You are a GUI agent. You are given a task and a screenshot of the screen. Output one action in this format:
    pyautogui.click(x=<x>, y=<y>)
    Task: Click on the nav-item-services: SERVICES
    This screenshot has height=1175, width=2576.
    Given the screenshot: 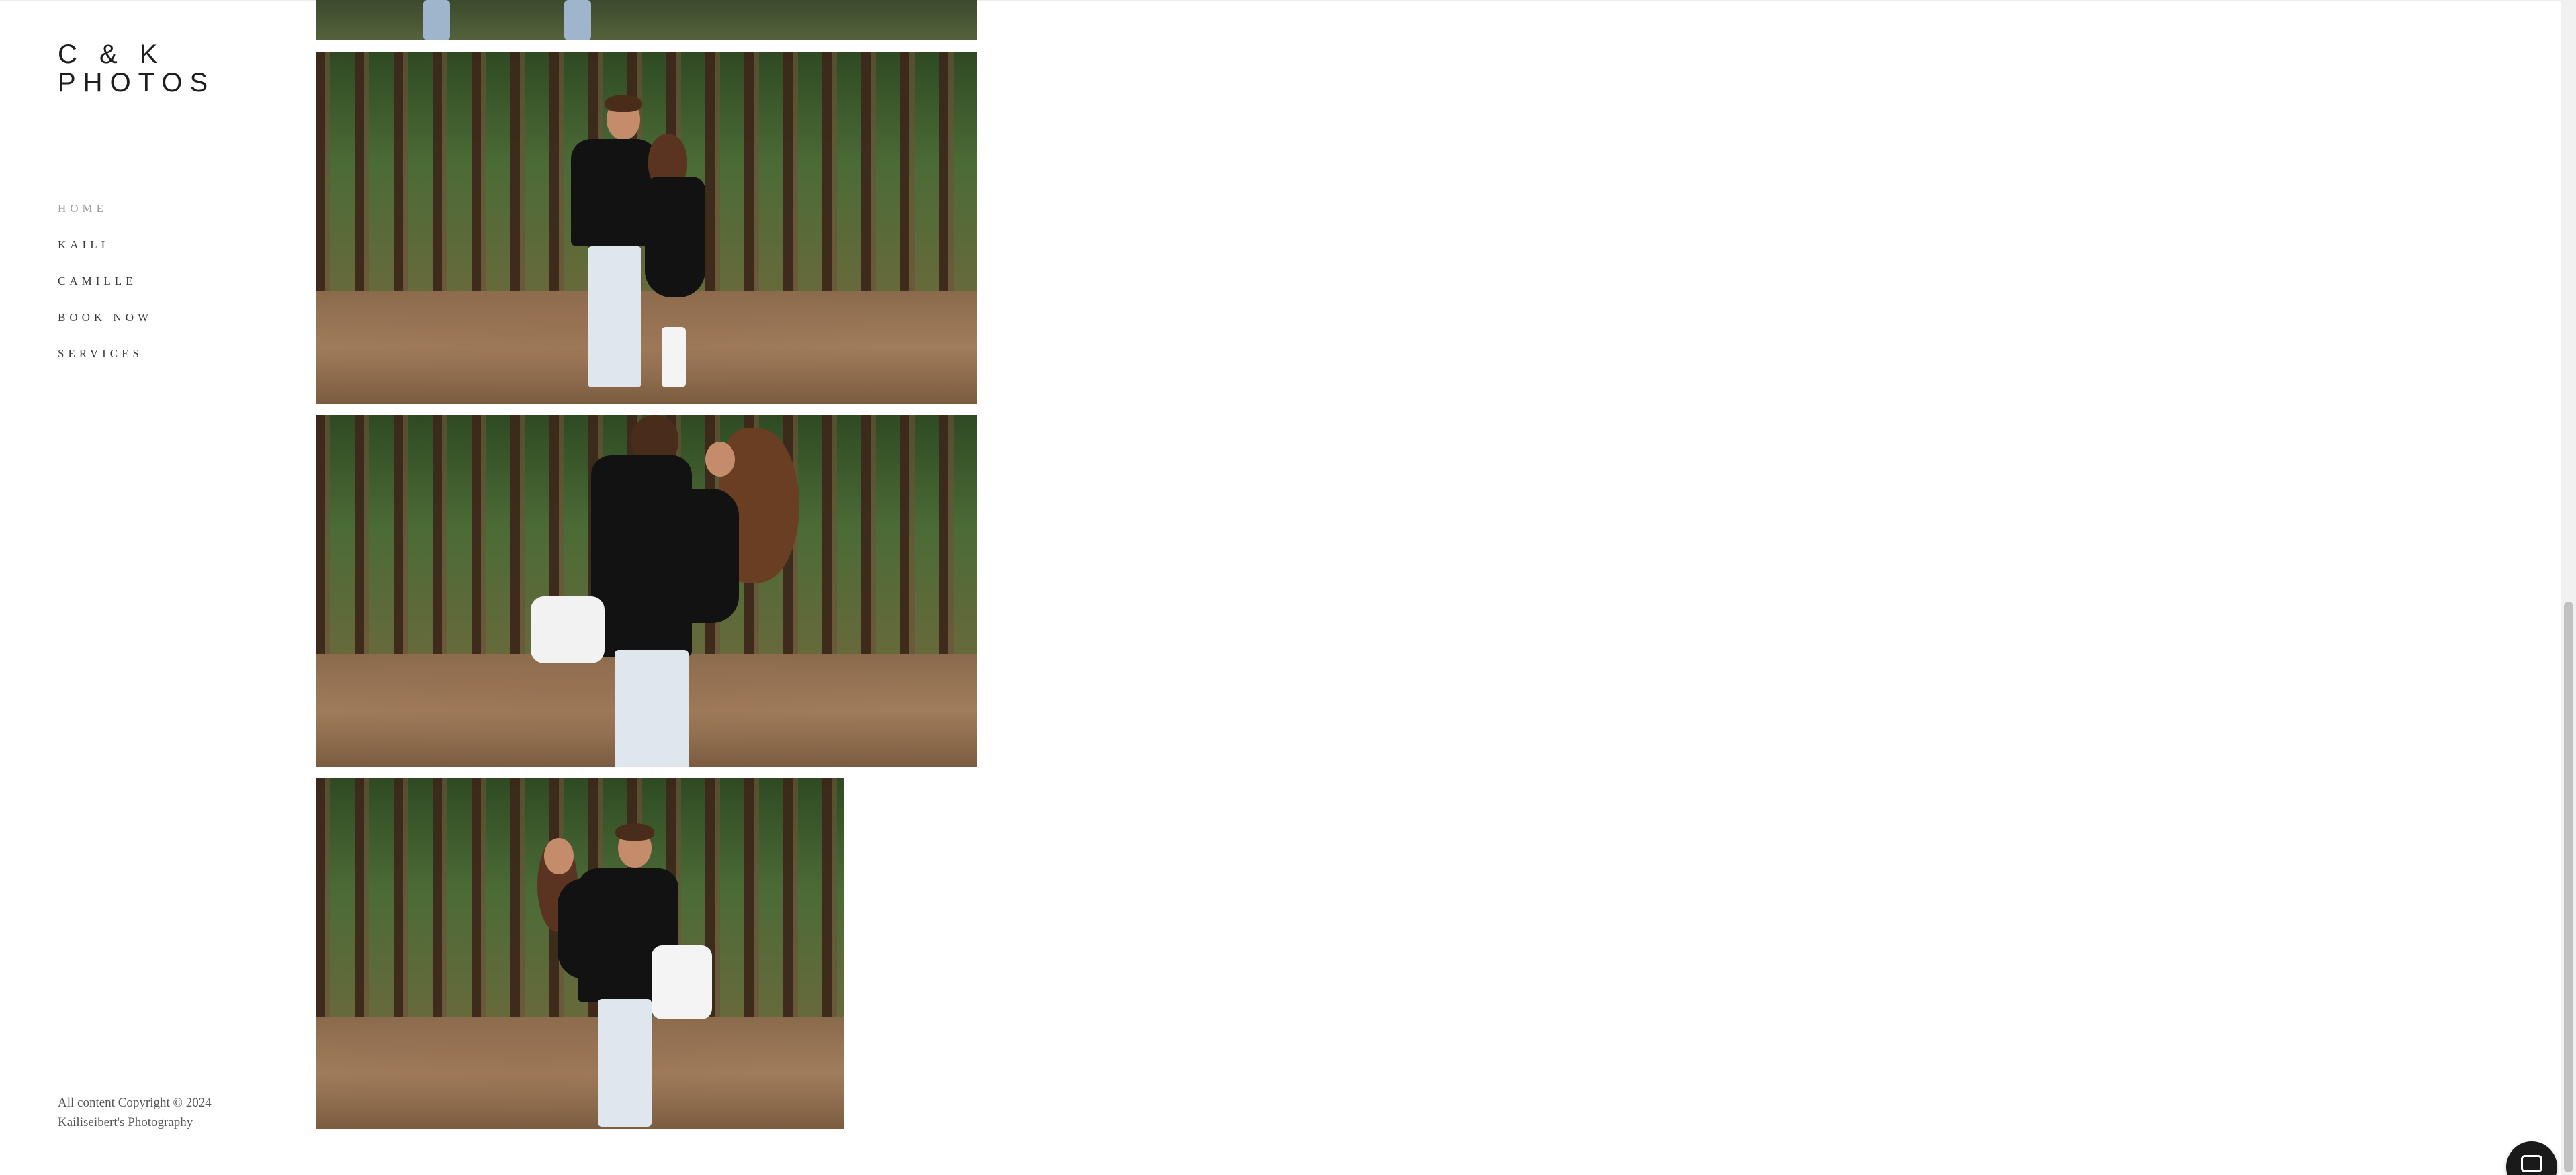 What is the action you would take?
    pyautogui.click(x=105, y=362)
    